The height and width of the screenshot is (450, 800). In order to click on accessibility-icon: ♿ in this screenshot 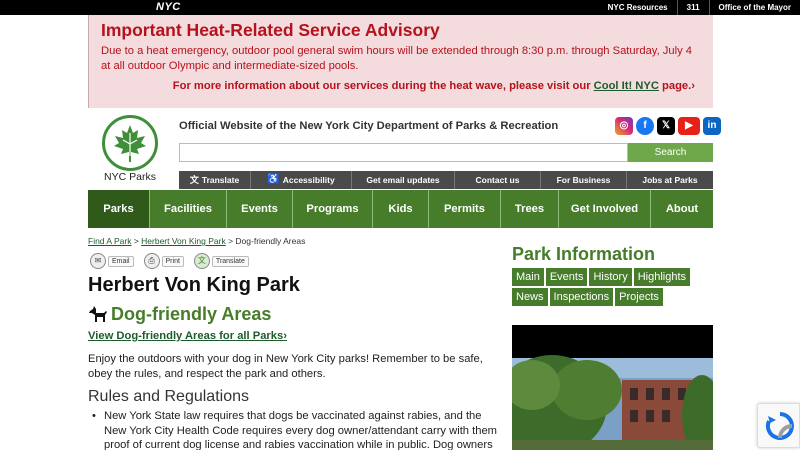, I will do `click(273, 179)`.